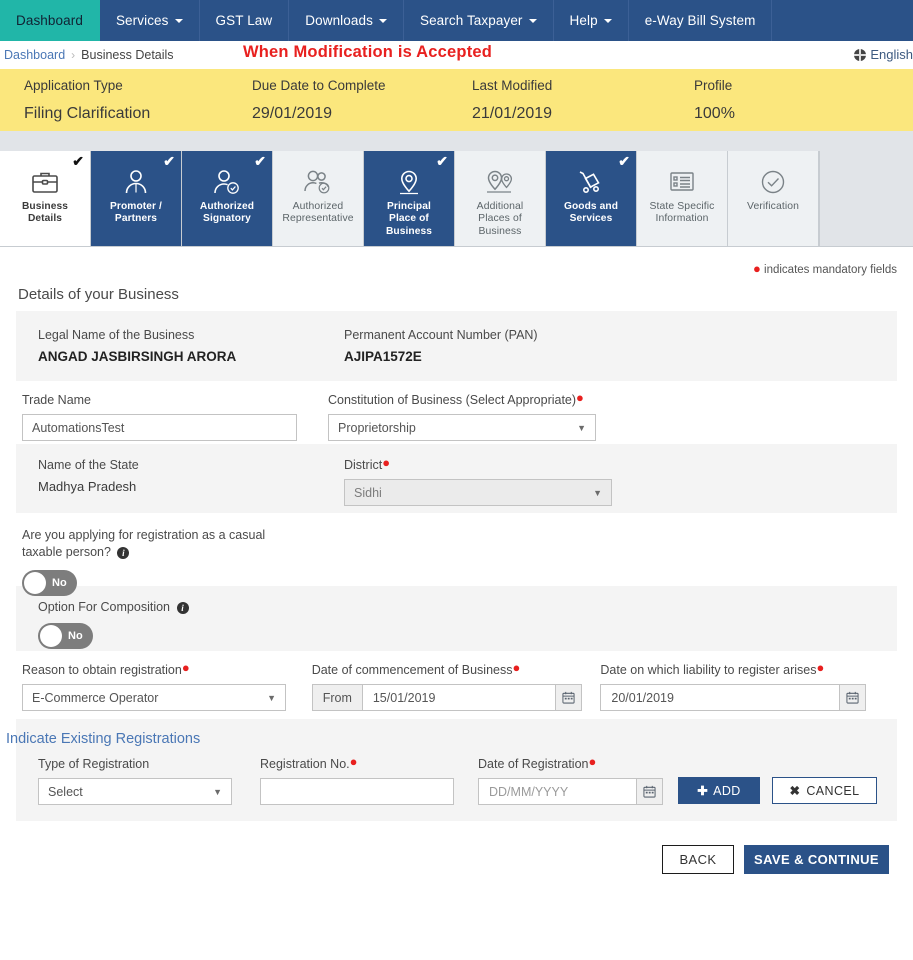 This screenshot has width=913, height=960. What do you see at coordinates (500, 219) in the screenshot?
I see `step-label: Additional Places of Business` at bounding box center [500, 219].